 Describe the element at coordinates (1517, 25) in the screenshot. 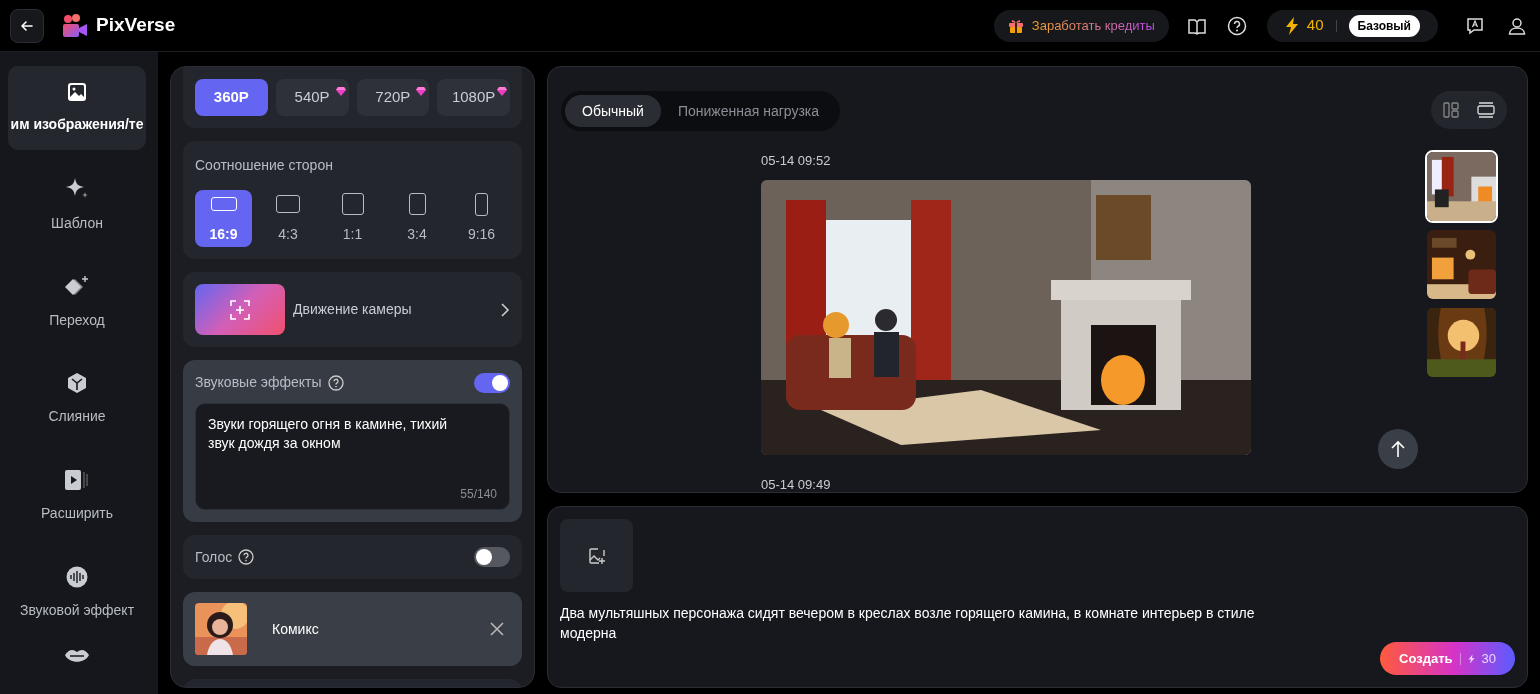

I see `user-icon` at that location.